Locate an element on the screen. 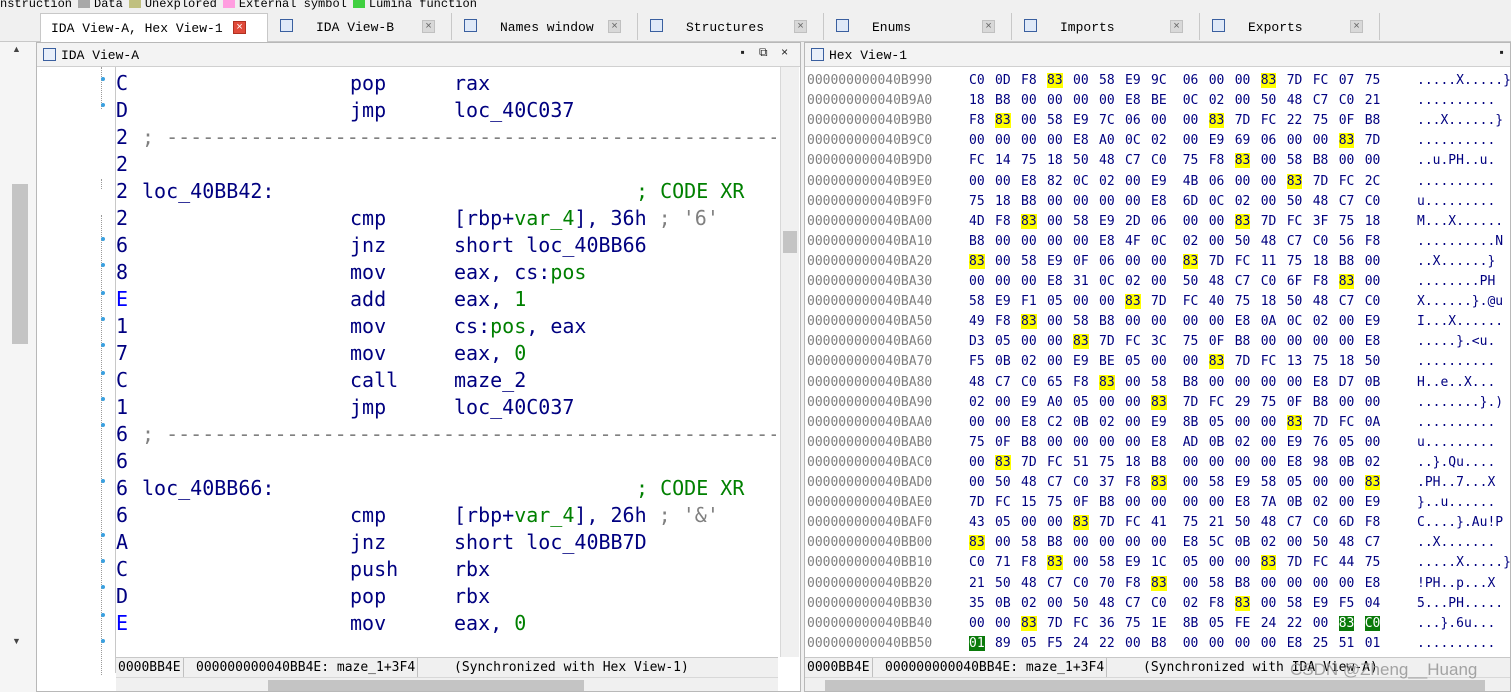 Image resolution: width=1511 pixels, height=692 pixels. hex-byte: 0F is located at coordinates (1081, 502).